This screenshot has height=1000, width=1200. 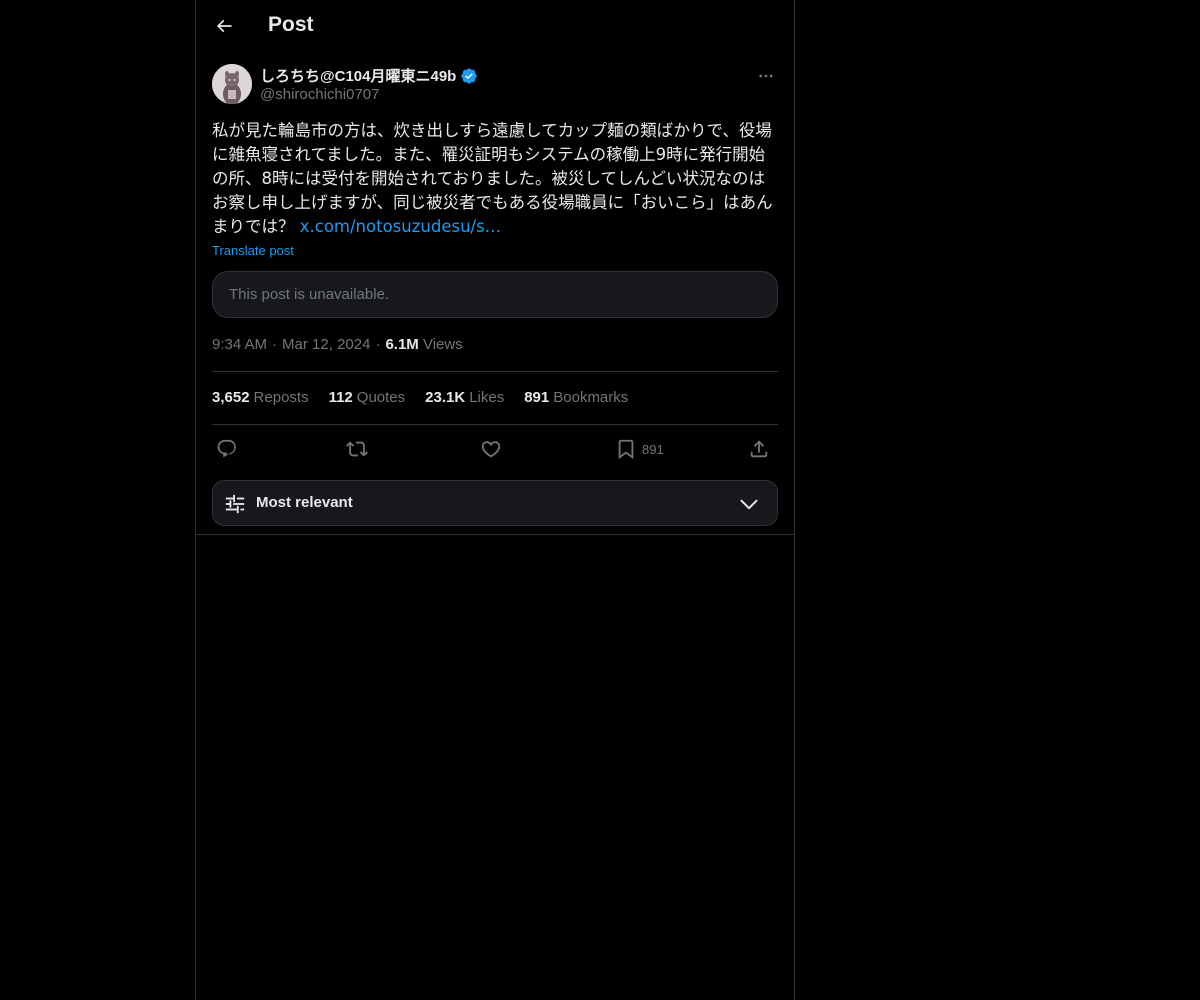 What do you see at coordinates (495, 86) in the screenshot?
I see `post-author: しろちち@C104月曜東ニ49b @shirochichi0707` at bounding box center [495, 86].